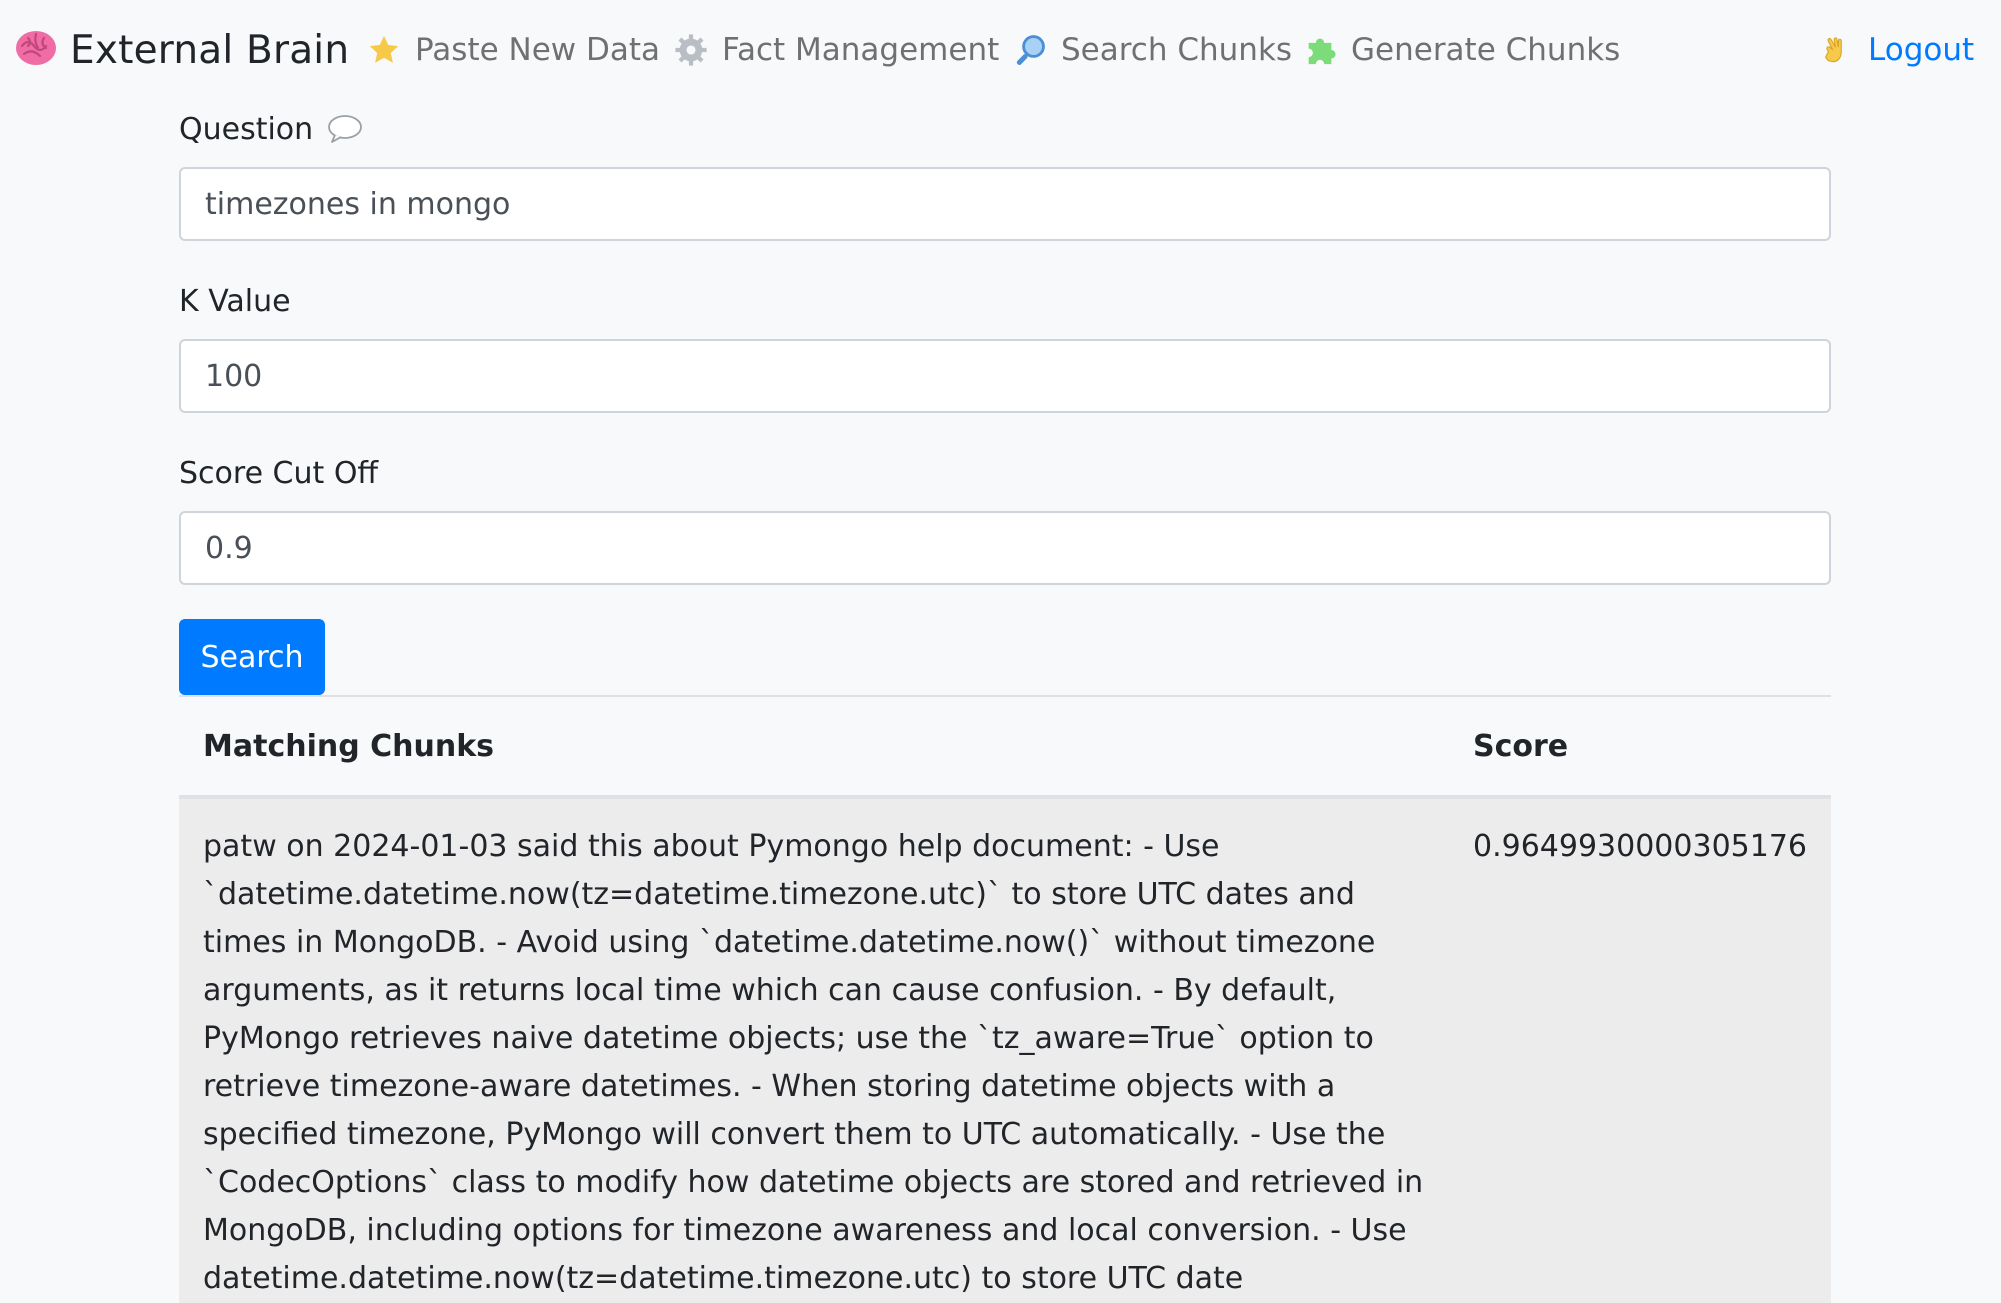  I want to click on gear-icon, so click(691, 50).